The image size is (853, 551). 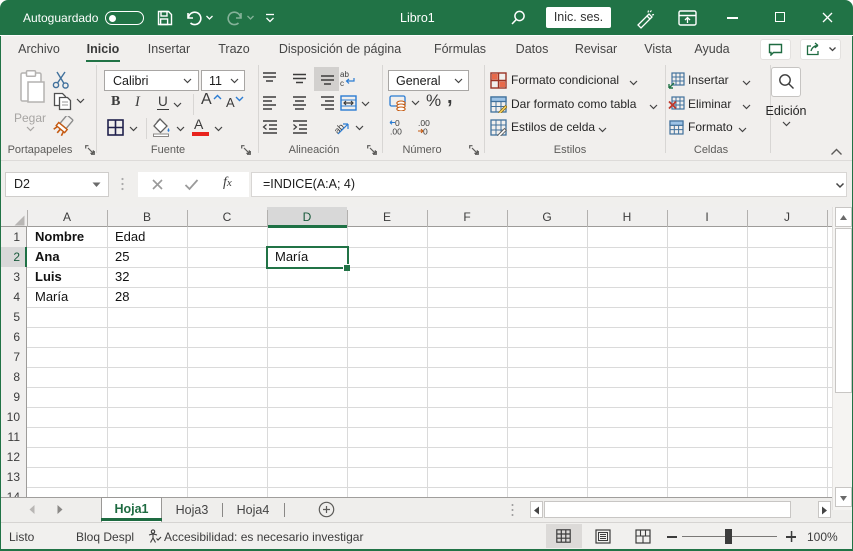 What do you see at coordinates (342, 83) in the screenshot?
I see `svg-text: c` at bounding box center [342, 83].